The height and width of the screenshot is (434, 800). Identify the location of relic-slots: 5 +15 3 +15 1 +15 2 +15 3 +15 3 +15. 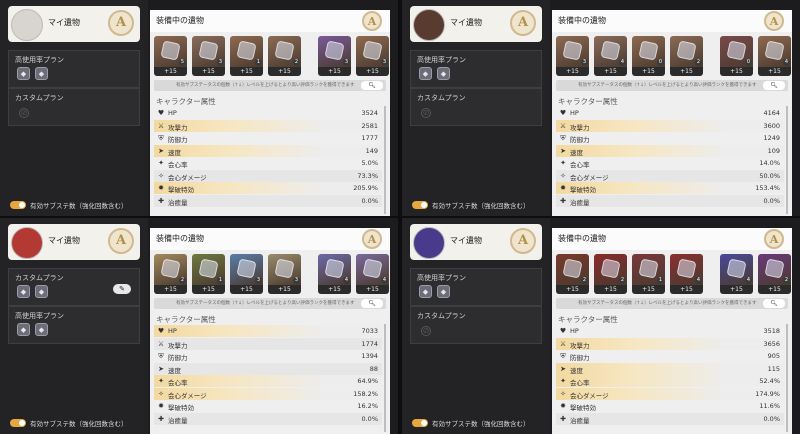
(271, 56).